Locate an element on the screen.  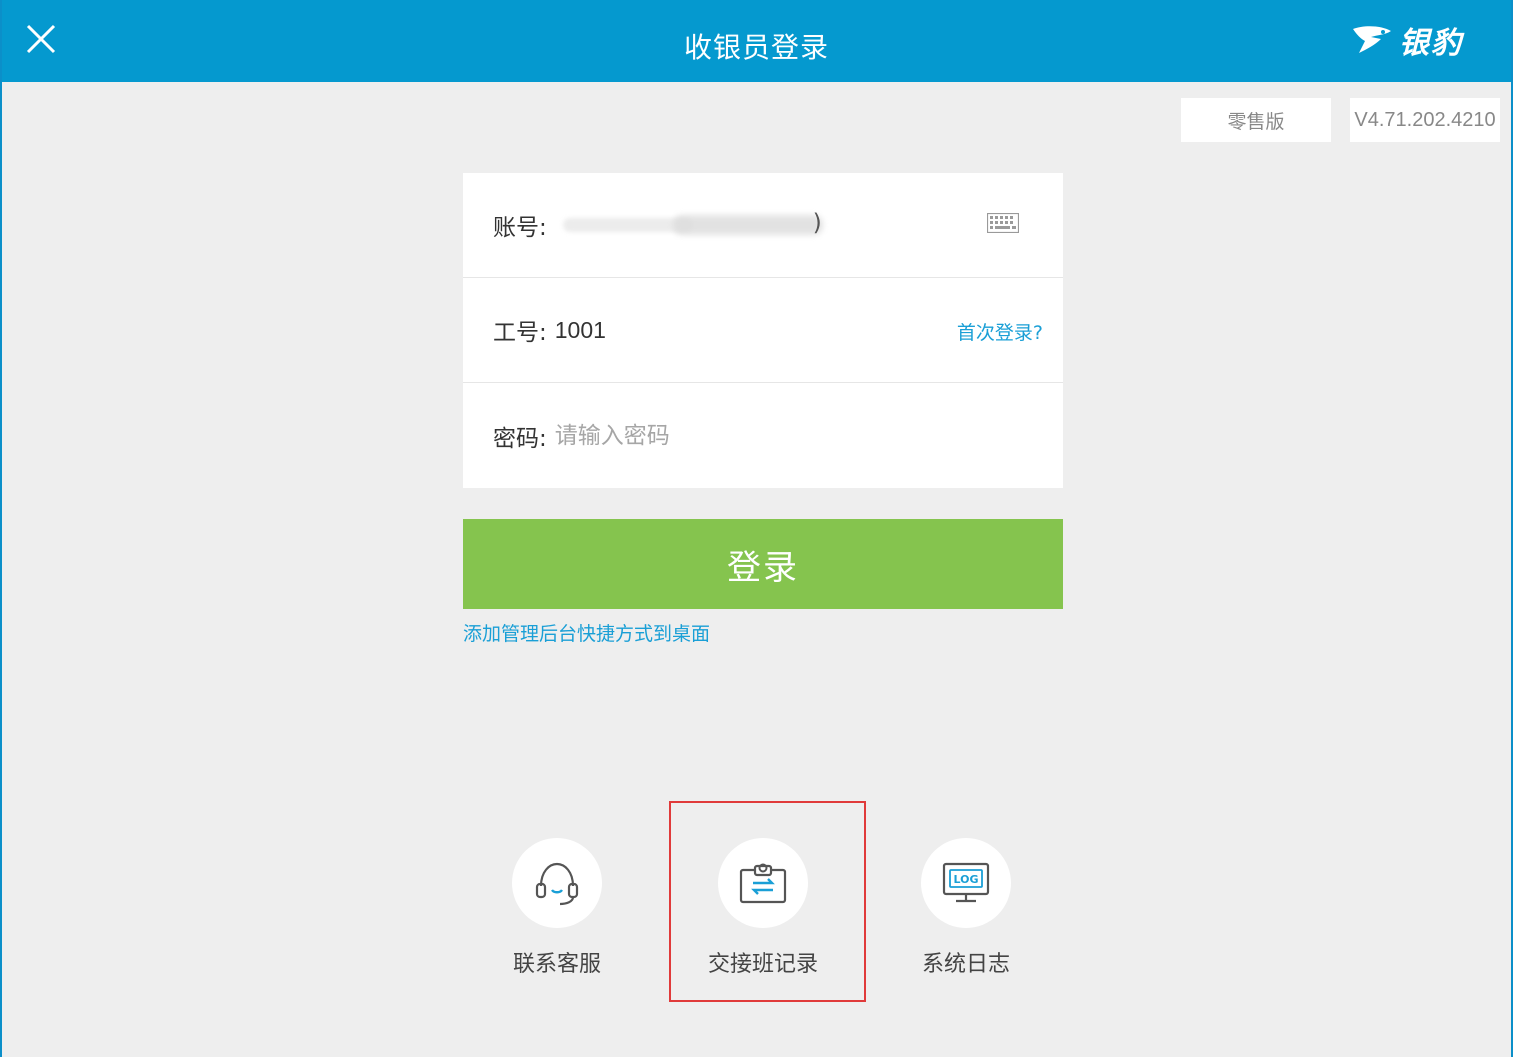
svg-text: LOG is located at coordinates (966, 879).